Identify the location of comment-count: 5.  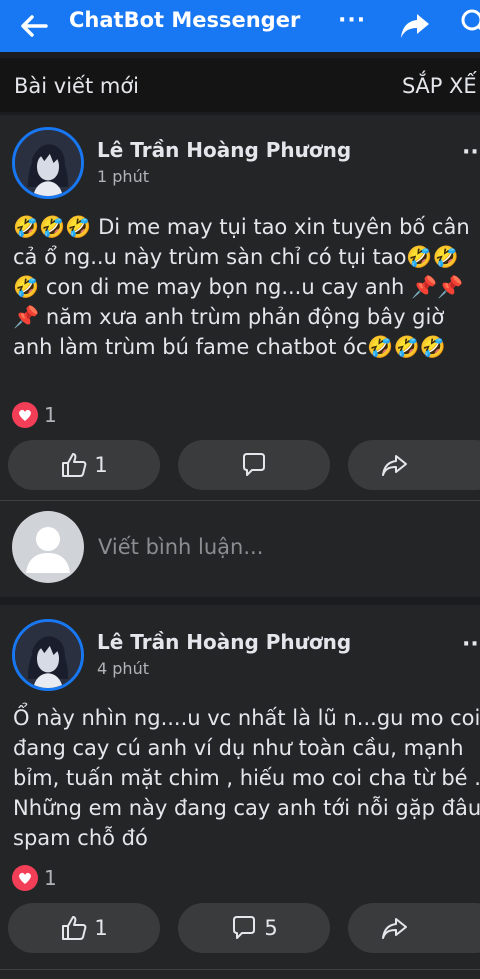
(271, 928).